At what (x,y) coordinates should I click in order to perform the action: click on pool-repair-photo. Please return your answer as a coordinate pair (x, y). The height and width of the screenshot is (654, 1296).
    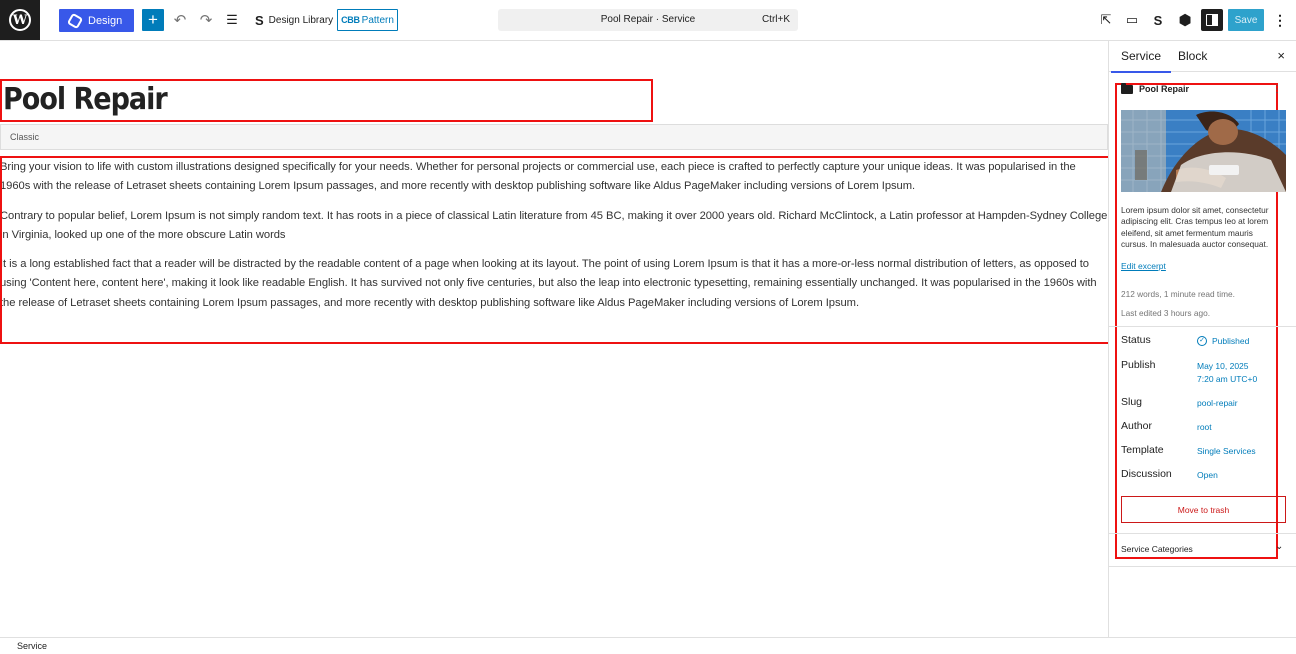
    Looking at the image, I should click on (1203, 151).